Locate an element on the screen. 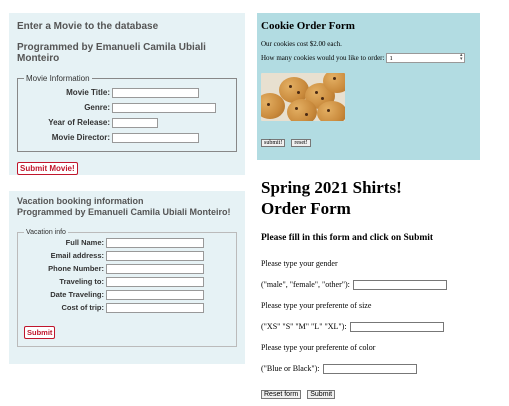  submit-movie-button: Submit Movie! is located at coordinates (47, 168).